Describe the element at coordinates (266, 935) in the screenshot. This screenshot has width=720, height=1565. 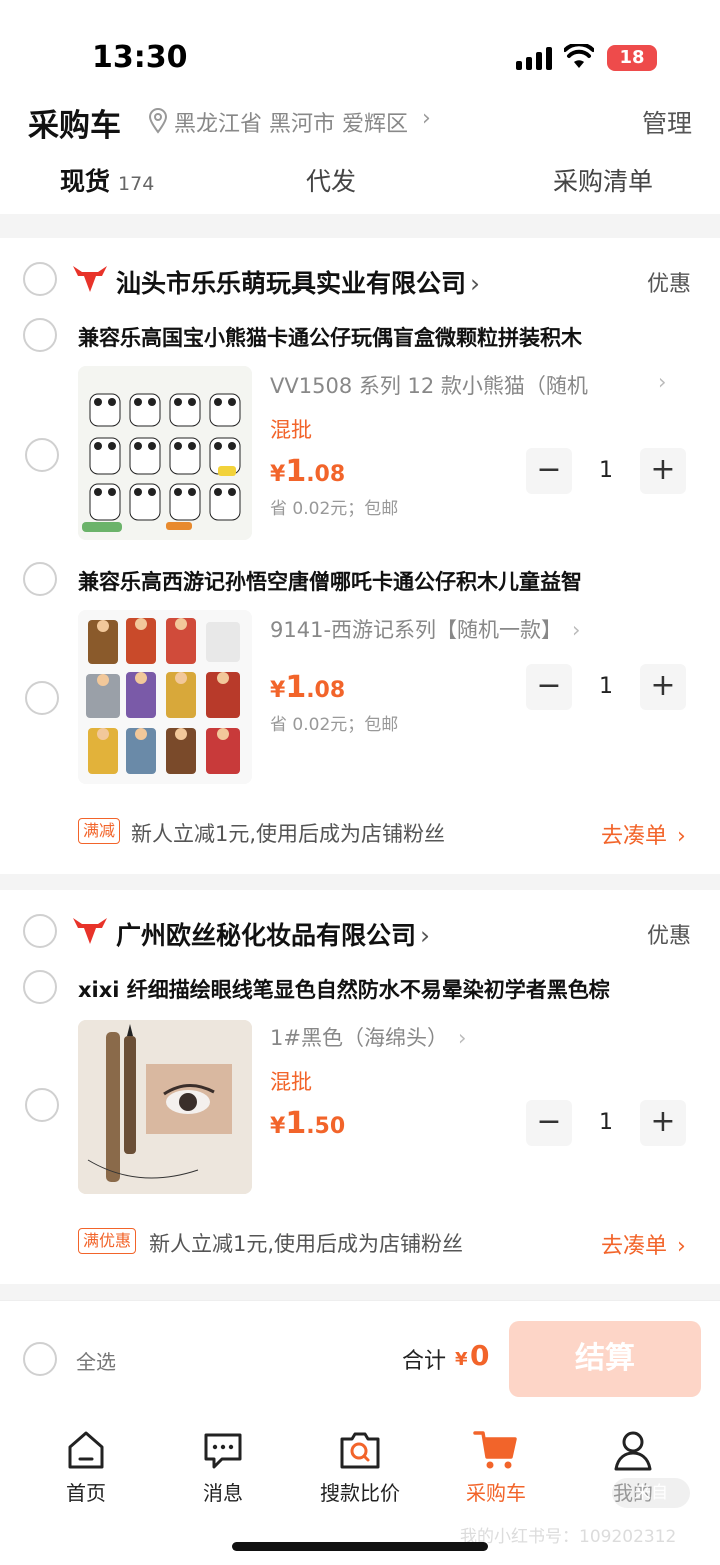
I see `shop-name-text: 广州欧丝秘化妆品有限公司` at that location.